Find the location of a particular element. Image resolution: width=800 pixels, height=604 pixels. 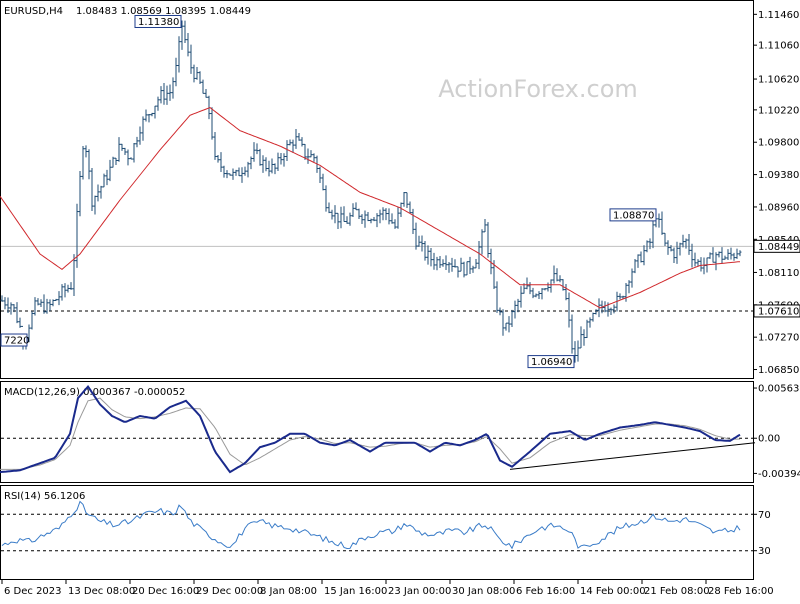

price-tick-label: 1.09800 is located at coordinates (778, 143).